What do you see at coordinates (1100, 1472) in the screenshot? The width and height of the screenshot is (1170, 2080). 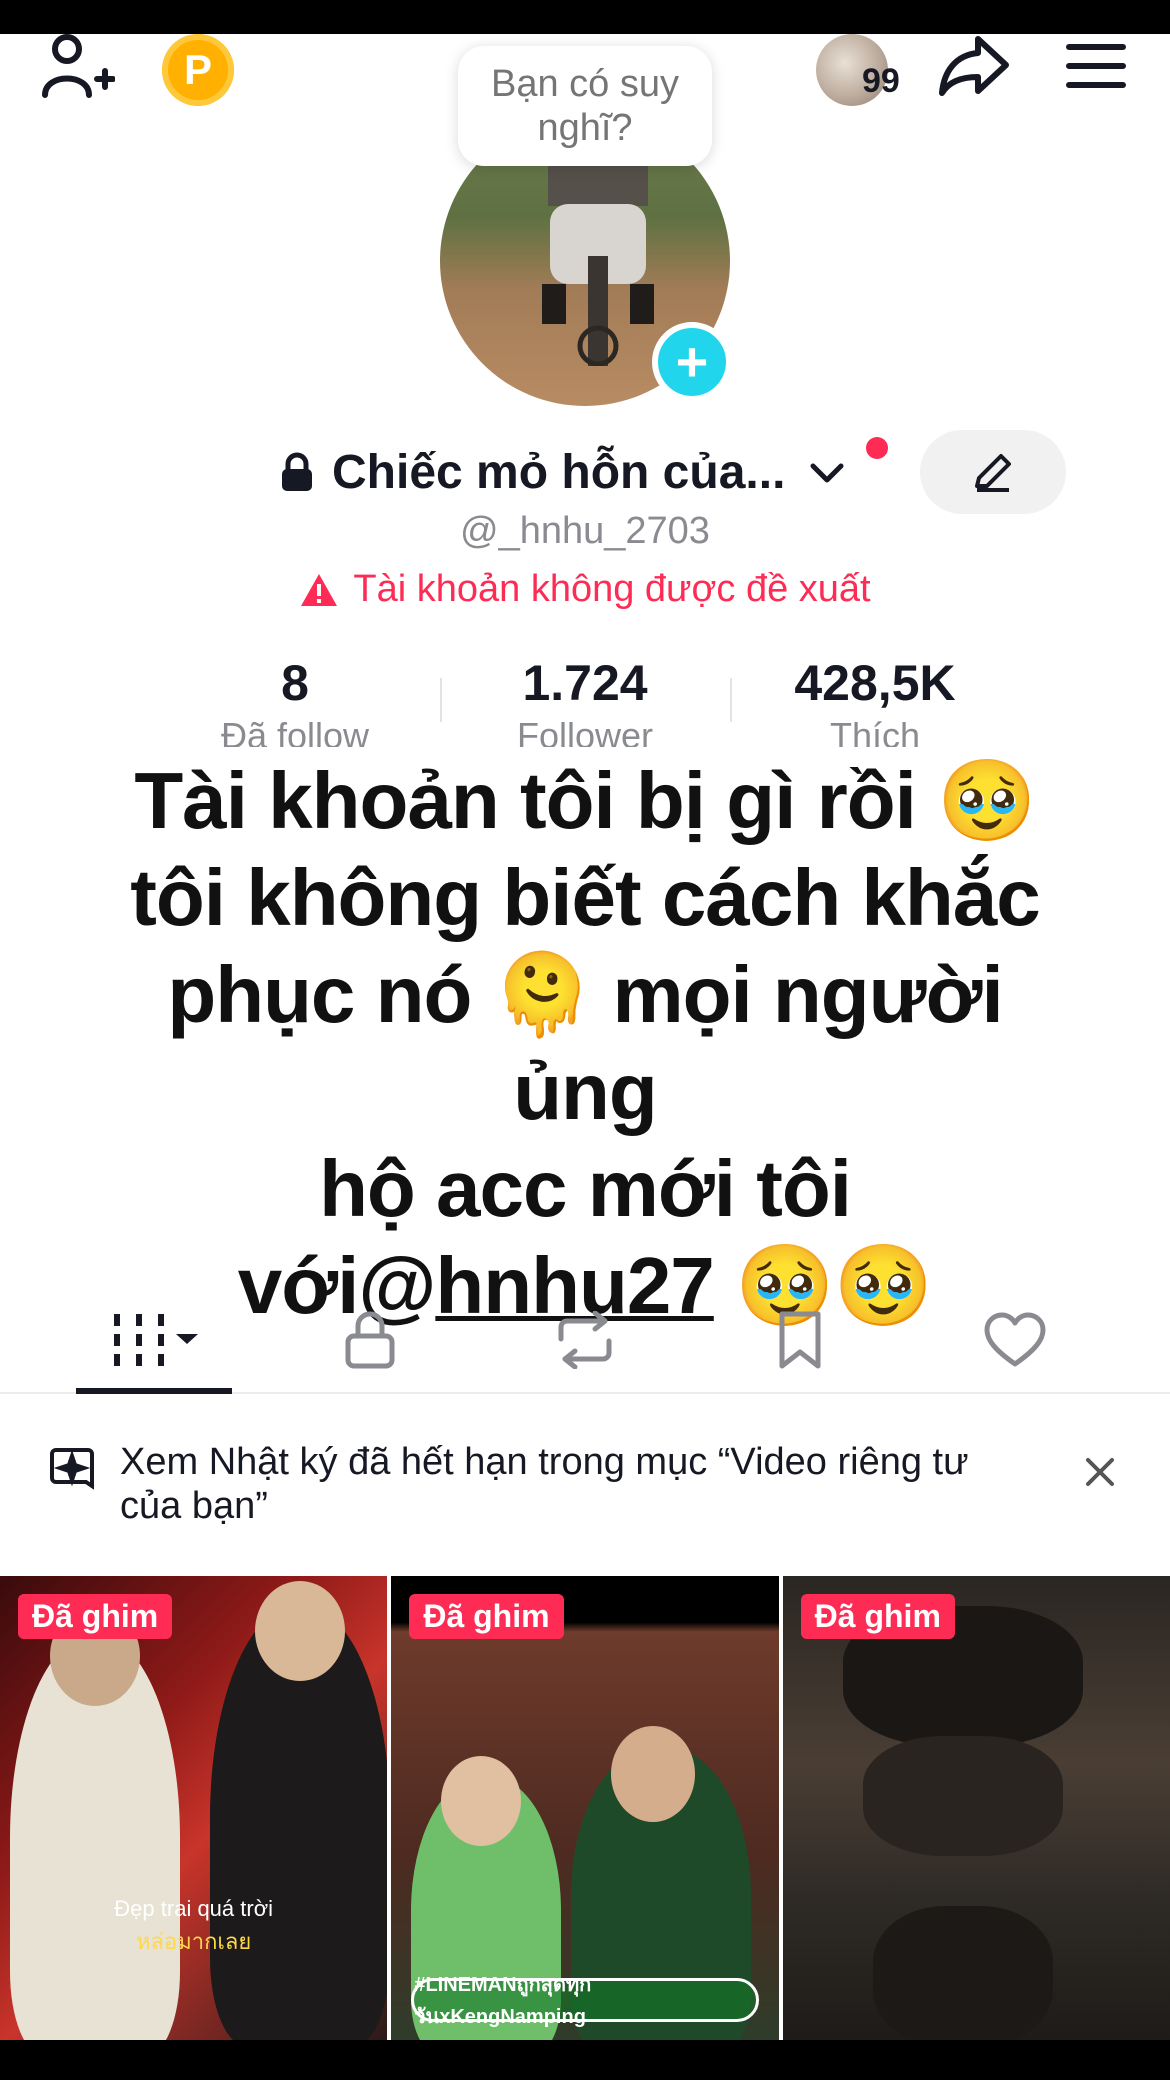 I see `close-icon` at bounding box center [1100, 1472].